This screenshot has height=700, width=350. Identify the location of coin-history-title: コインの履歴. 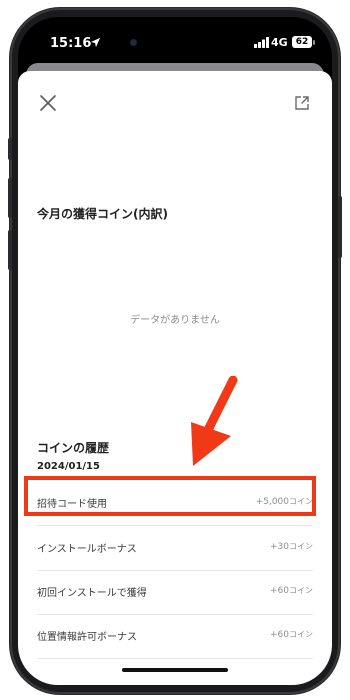
(73, 448).